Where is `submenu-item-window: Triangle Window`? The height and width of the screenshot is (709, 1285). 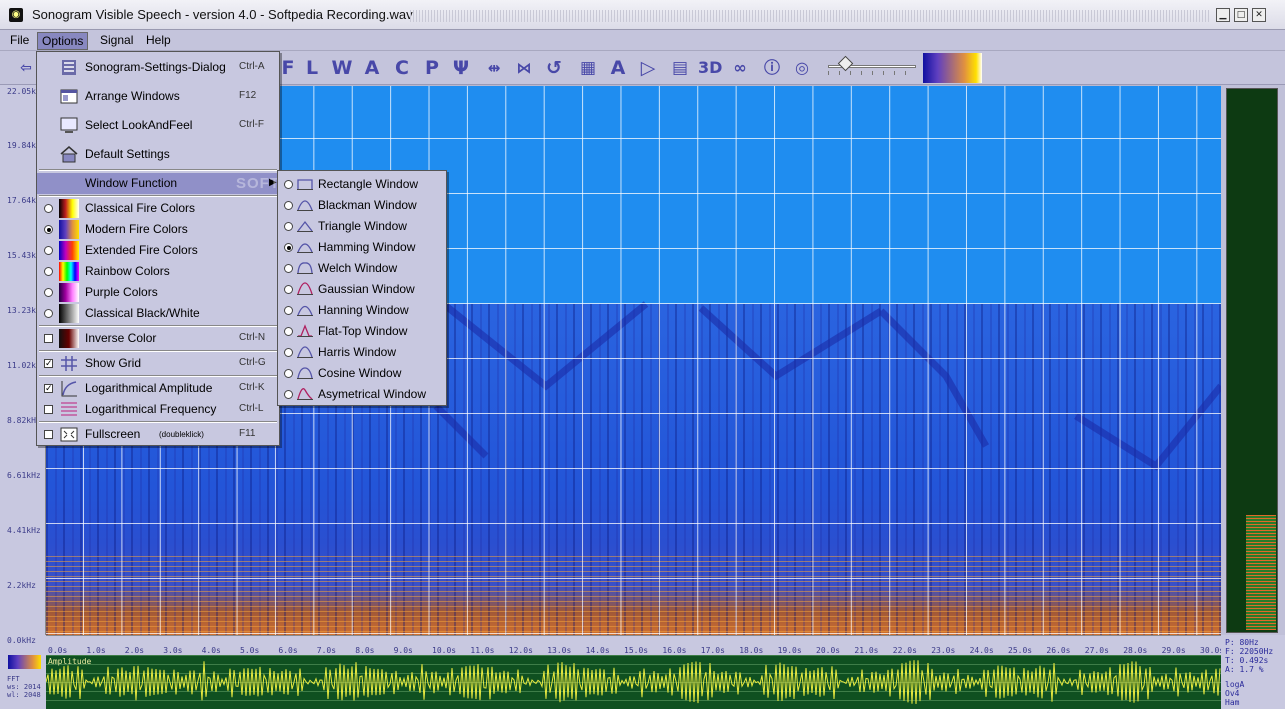 submenu-item-window: Triangle Window is located at coordinates (362, 226).